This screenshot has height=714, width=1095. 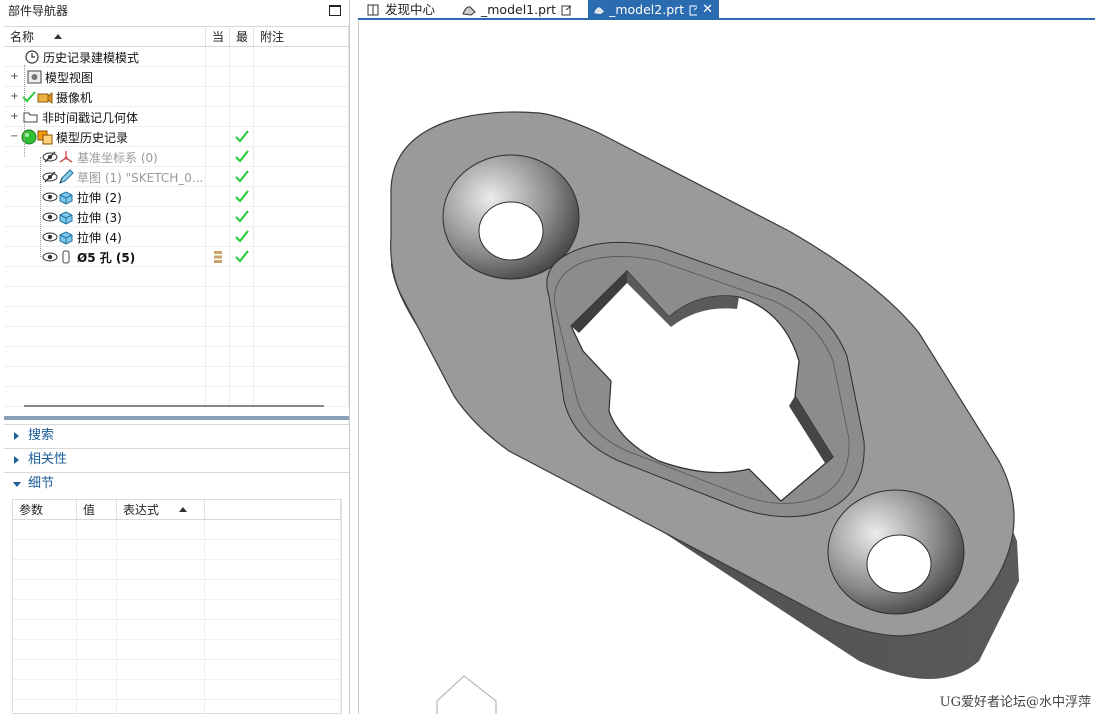 I want to click on tab-model2: _model2.prt ✕, so click(x=653, y=10).